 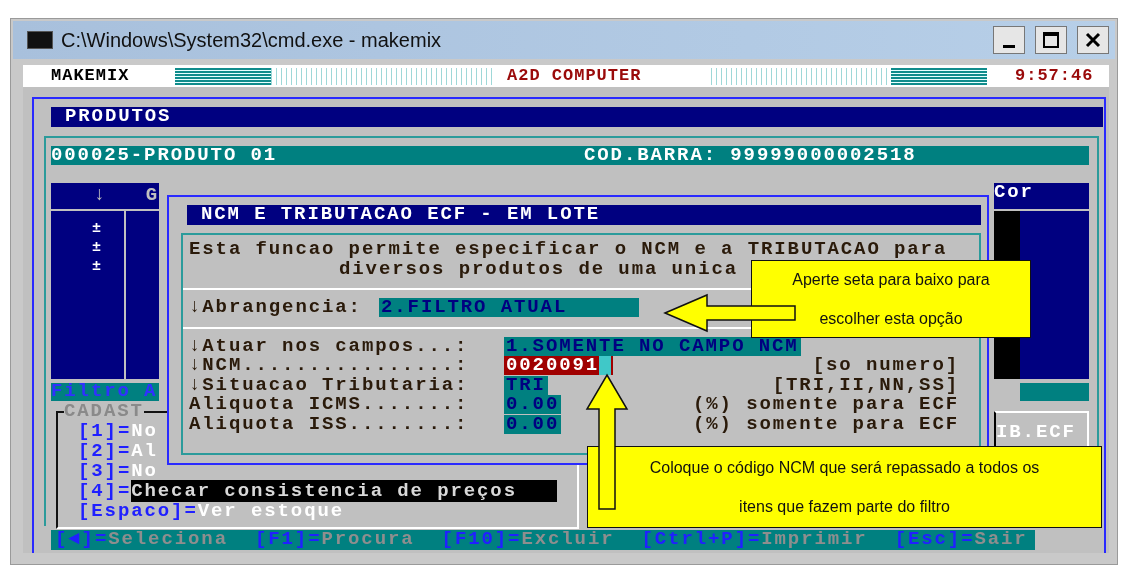 What do you see at coordinates (574, 76) in the screenshot?
I see `company-name: A2D COMPUTER` at bounding box center [574, 76].